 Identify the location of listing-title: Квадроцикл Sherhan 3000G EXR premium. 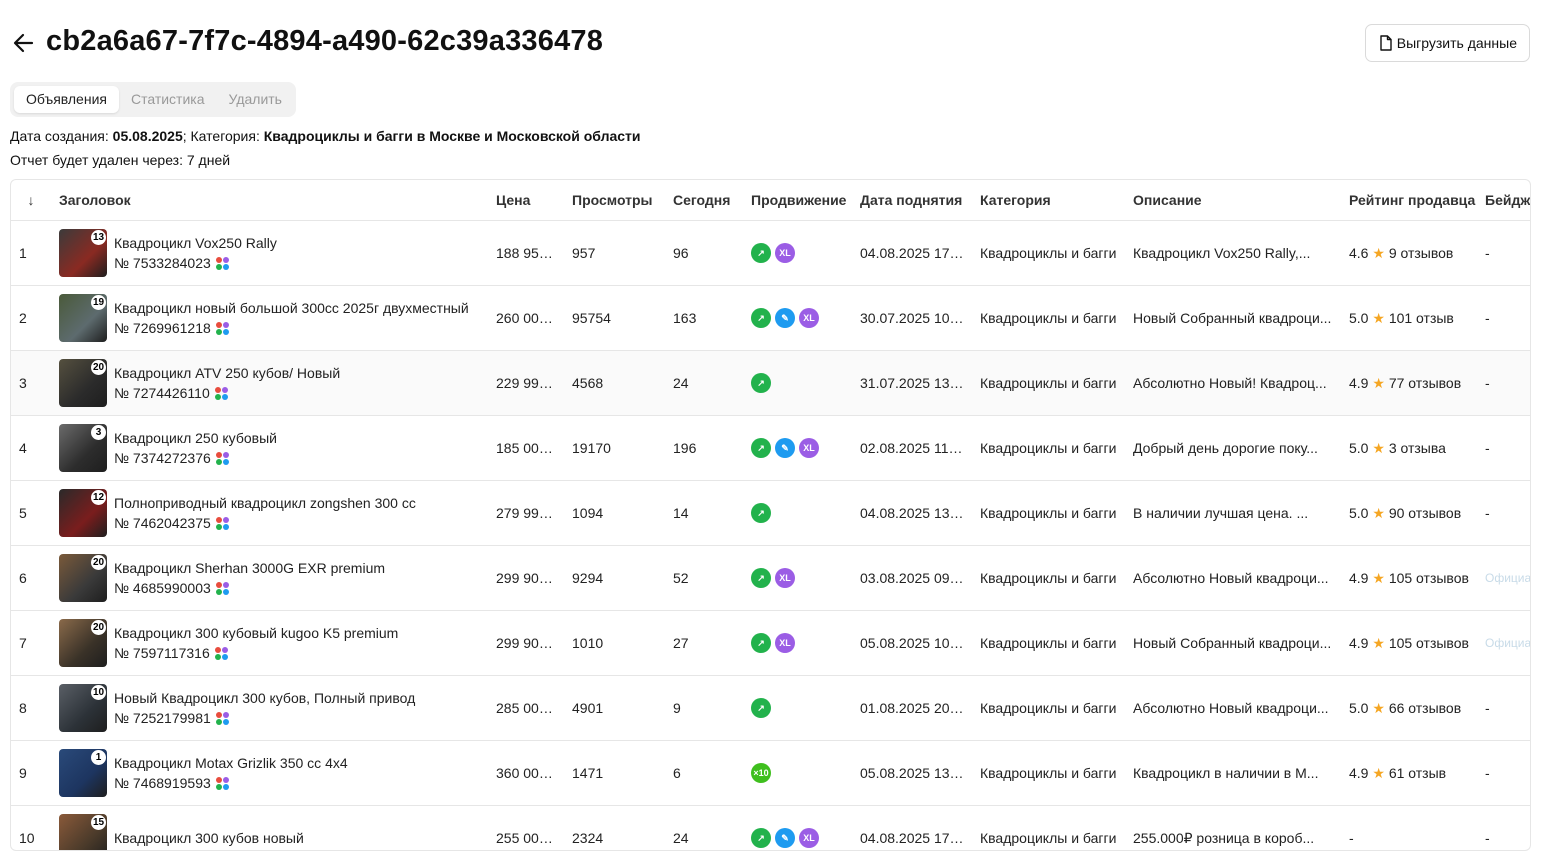
(249, 568).